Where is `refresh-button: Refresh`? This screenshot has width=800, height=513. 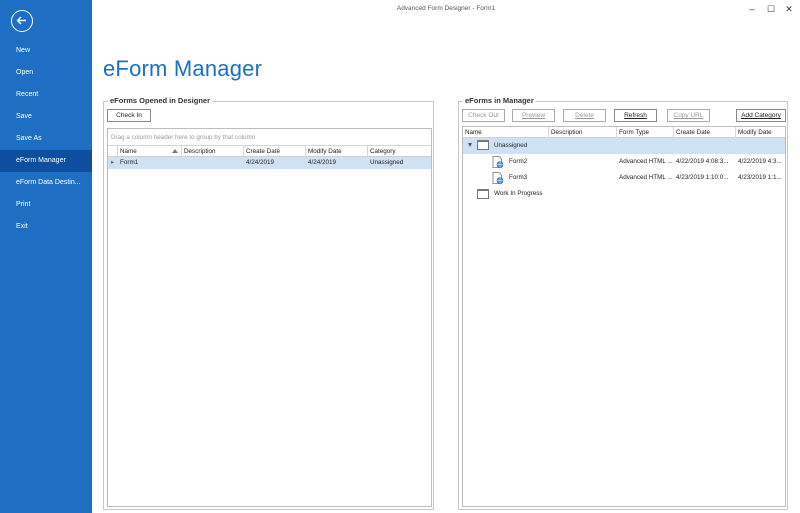 refresh-button: Refresh is located at coordinates (635, 115).